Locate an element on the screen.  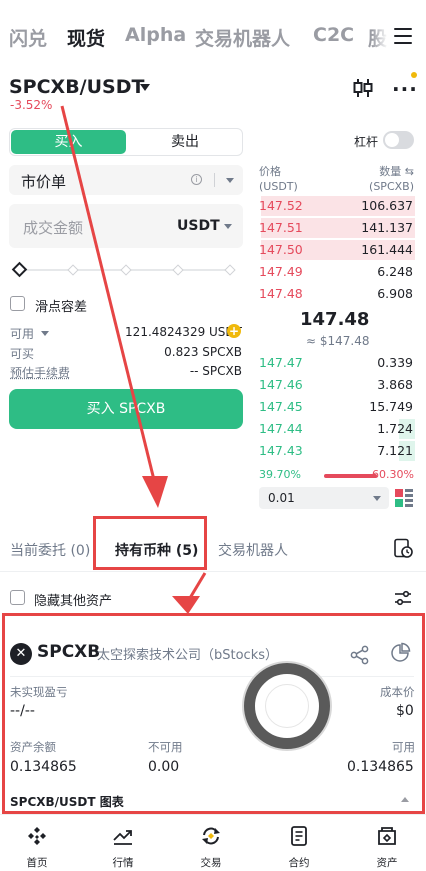
ask-row: 147.52 106.637 is located at coordinates (335, 206).